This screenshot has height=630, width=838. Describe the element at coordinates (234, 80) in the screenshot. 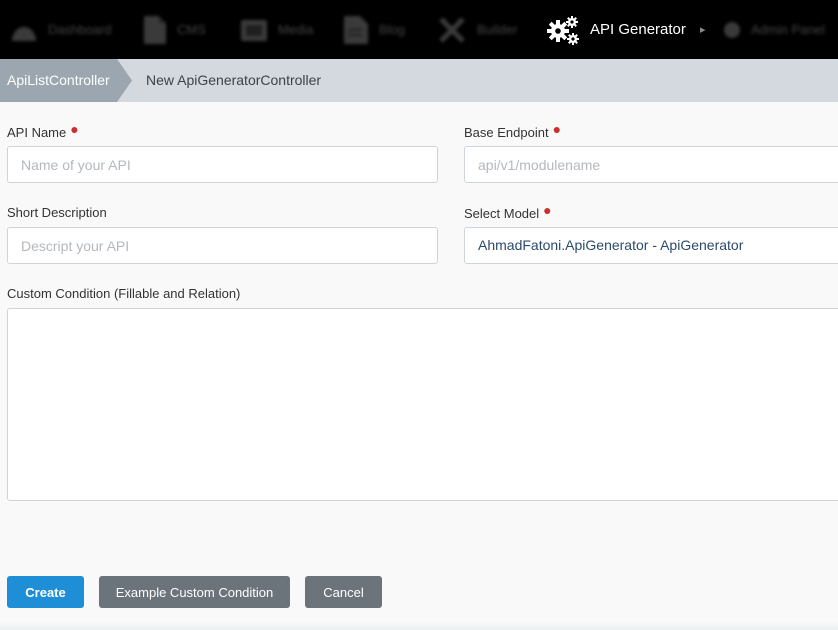

I see `breadcrumb-current: New ApiGeneratorController` at that location.